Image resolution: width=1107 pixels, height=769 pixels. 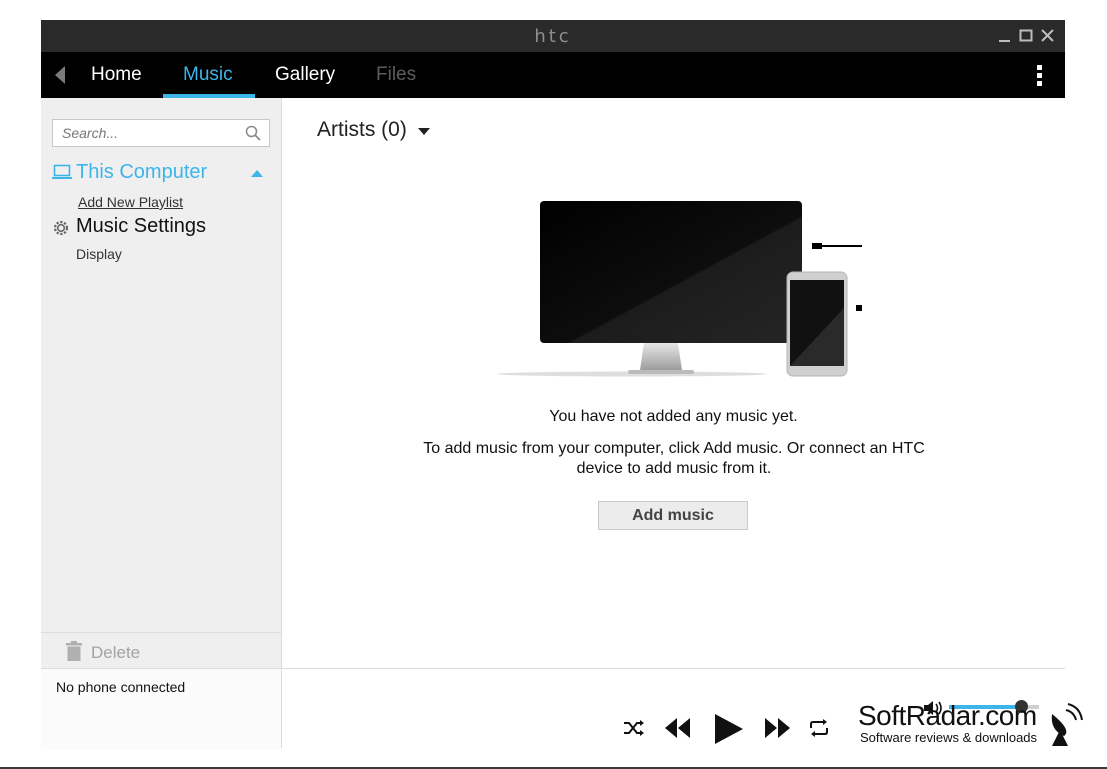 I want to click on watermark-subtitle: Software reviews & downloads, so click(x=949, y=737).